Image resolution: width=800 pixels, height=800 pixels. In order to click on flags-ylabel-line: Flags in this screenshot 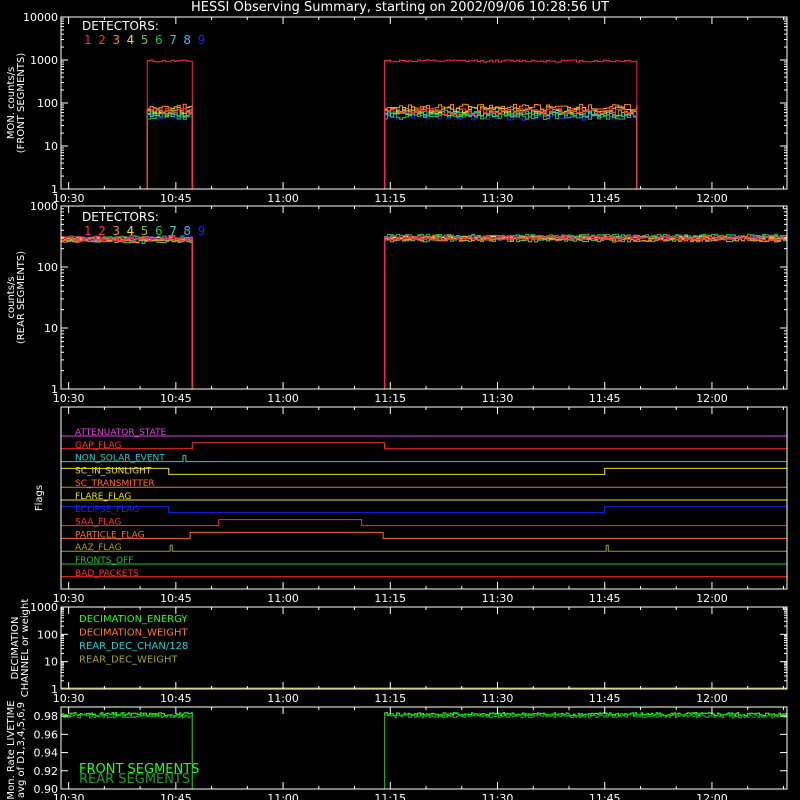, I will do `click(39, 498)`.